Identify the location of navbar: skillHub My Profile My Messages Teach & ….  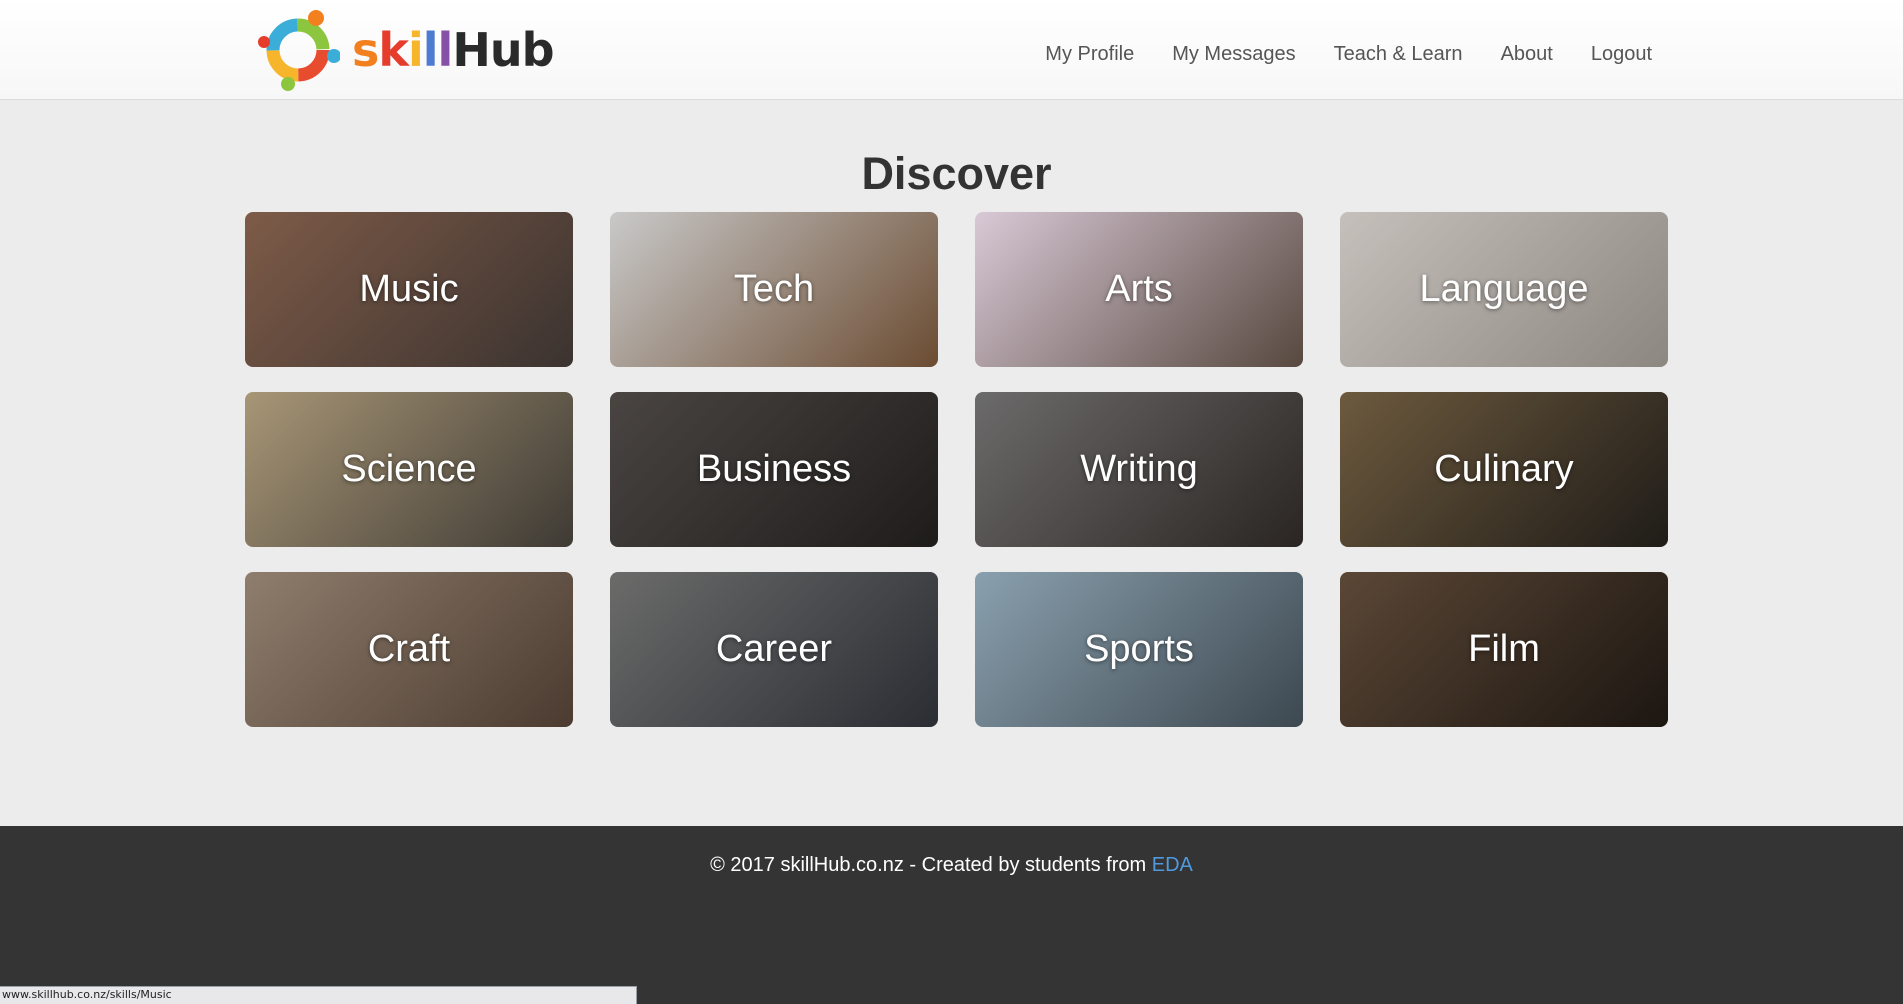
(951, 50).